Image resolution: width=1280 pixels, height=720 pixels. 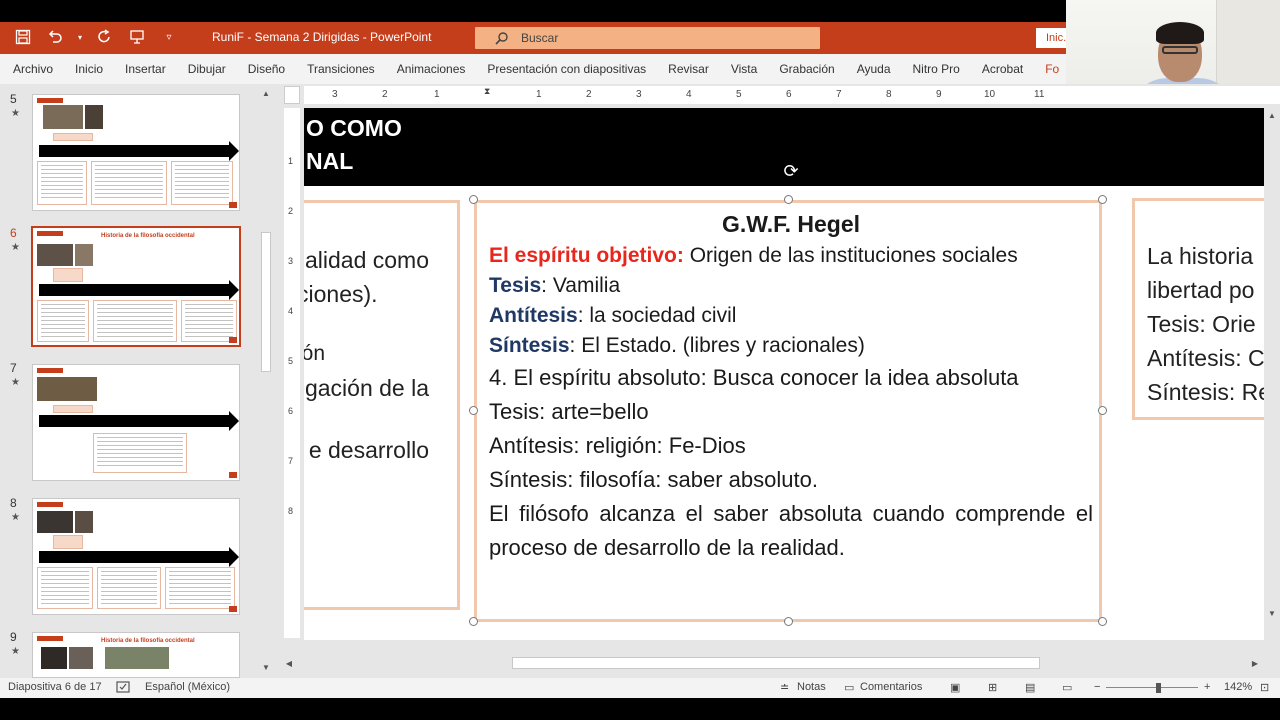 What do you see at coordinates (1097, 687) in the screenshot?
I see `zoom-out-icon: −` at bounding box center [1097, 687].